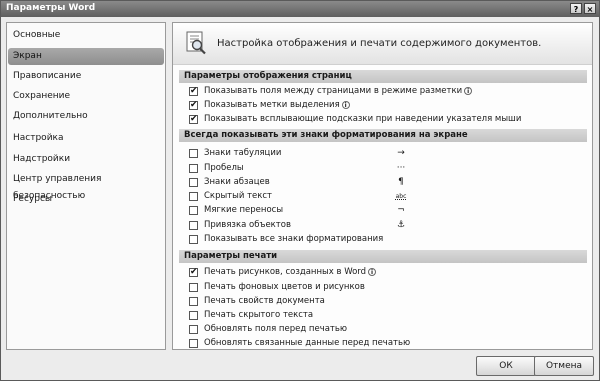  Describe the element at coordinates (86, 116) in the screenshot. I see `sidebar-item-advanced: Дополнительно` at that location.